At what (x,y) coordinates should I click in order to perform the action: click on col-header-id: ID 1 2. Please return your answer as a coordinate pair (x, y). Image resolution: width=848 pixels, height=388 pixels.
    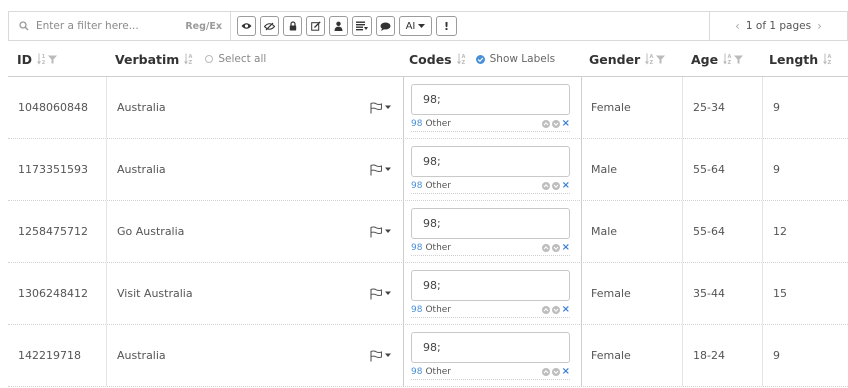
    Looking at the image, I should click on (57, 59).